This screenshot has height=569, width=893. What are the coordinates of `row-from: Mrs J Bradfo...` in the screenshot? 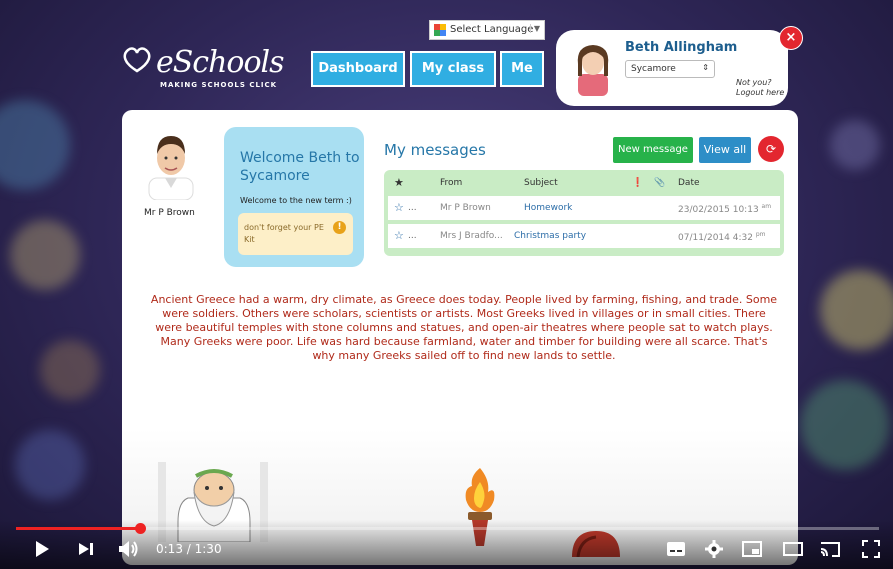 It's located at (471, 236).